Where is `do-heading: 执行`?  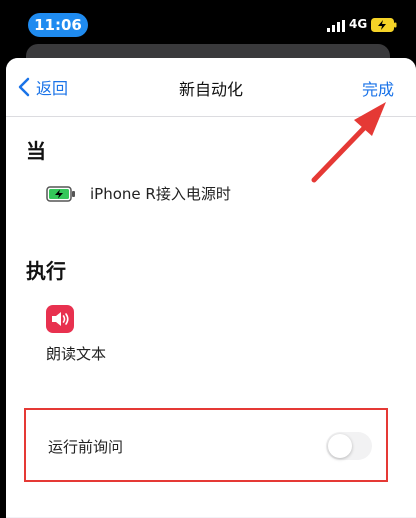
do-heading: 执行 is located at coordinates (46, 271).